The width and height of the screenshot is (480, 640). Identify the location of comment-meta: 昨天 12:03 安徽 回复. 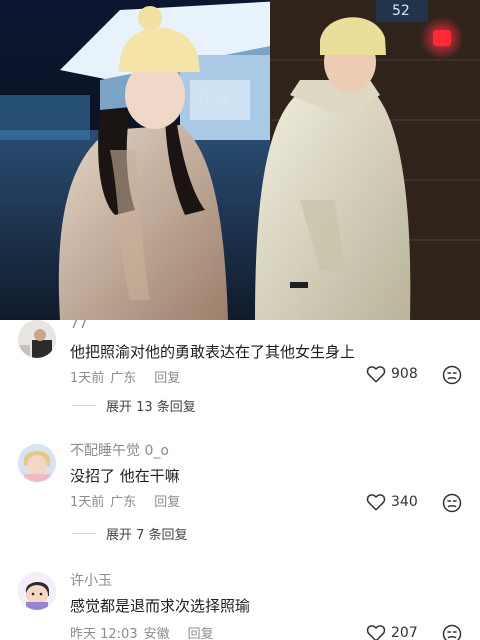
(145, 631).